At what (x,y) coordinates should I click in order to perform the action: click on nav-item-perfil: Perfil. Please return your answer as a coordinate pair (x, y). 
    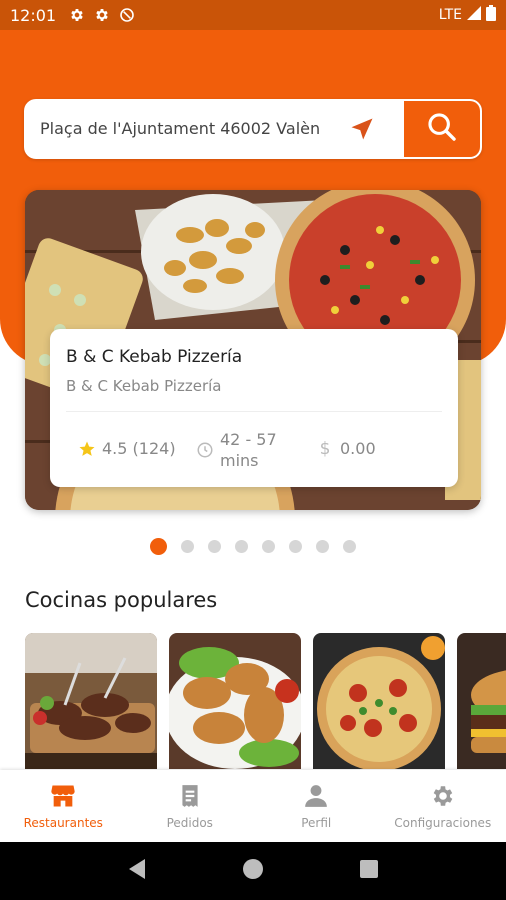
    Looking at the image, I should click on (316, 806).